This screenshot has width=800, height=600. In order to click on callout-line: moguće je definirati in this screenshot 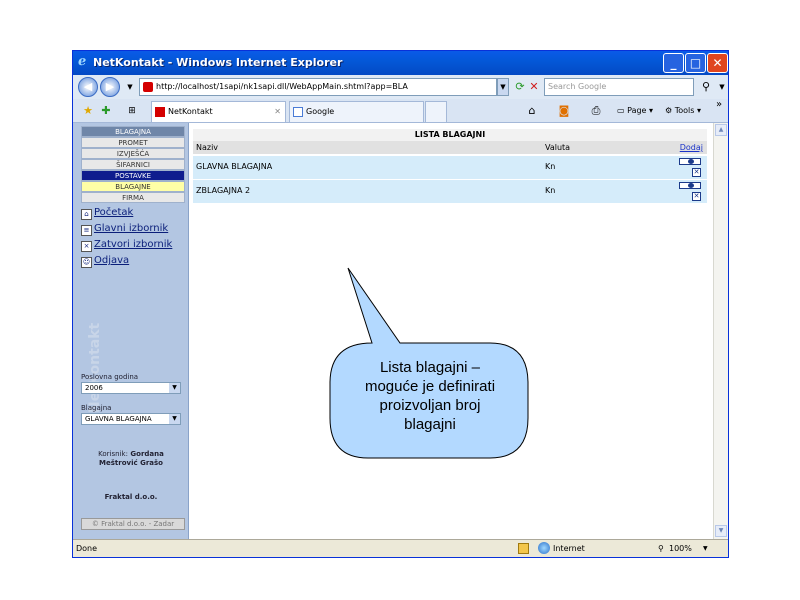, I will do `click(430, 386)`.